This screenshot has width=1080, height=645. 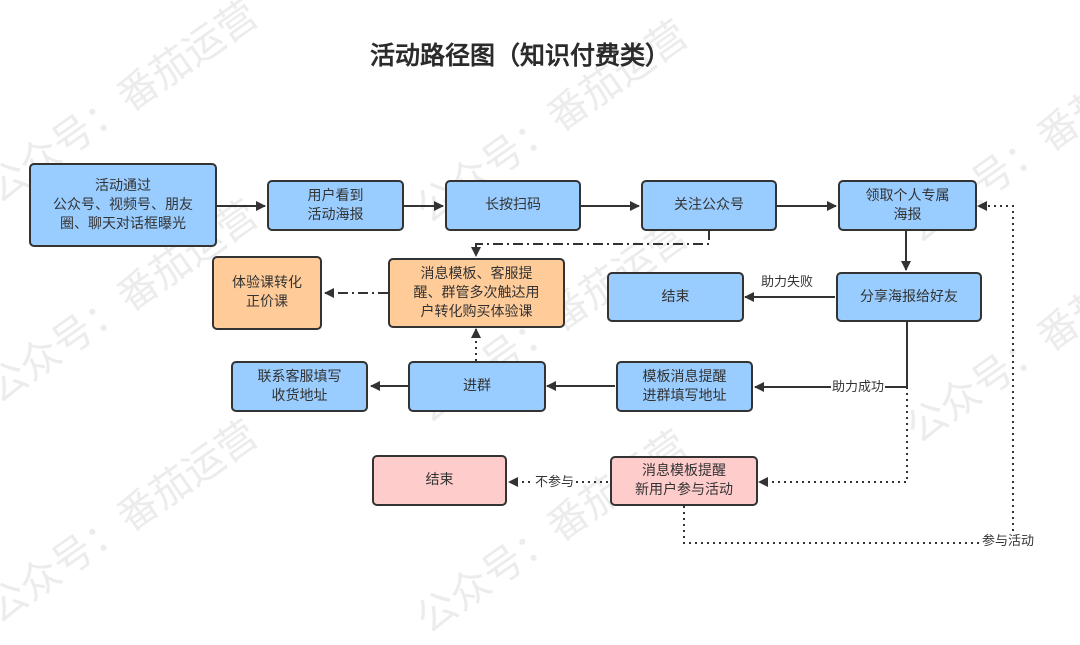 What do you see at coordinates (787, 283) in the screenshot?
I see `edge-label-fail: 助力失败` at bounding box center [787, 283].